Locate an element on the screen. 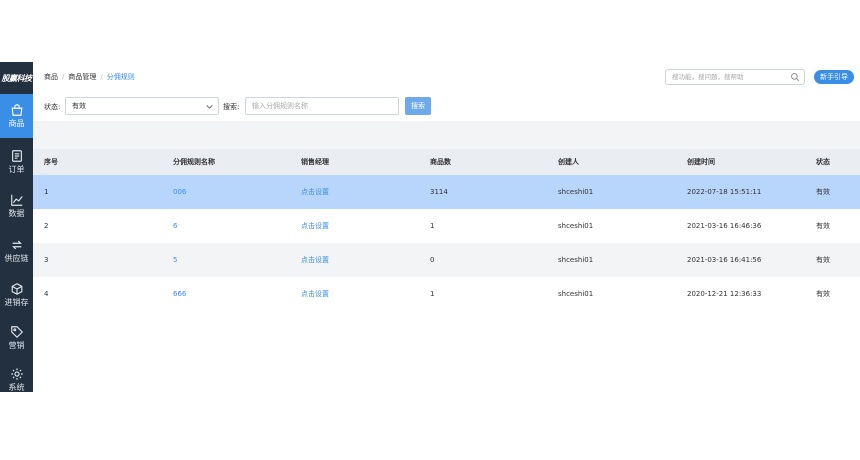 The image size is (860, 460). chevron-down-icon is located at coordinates (209, 107).